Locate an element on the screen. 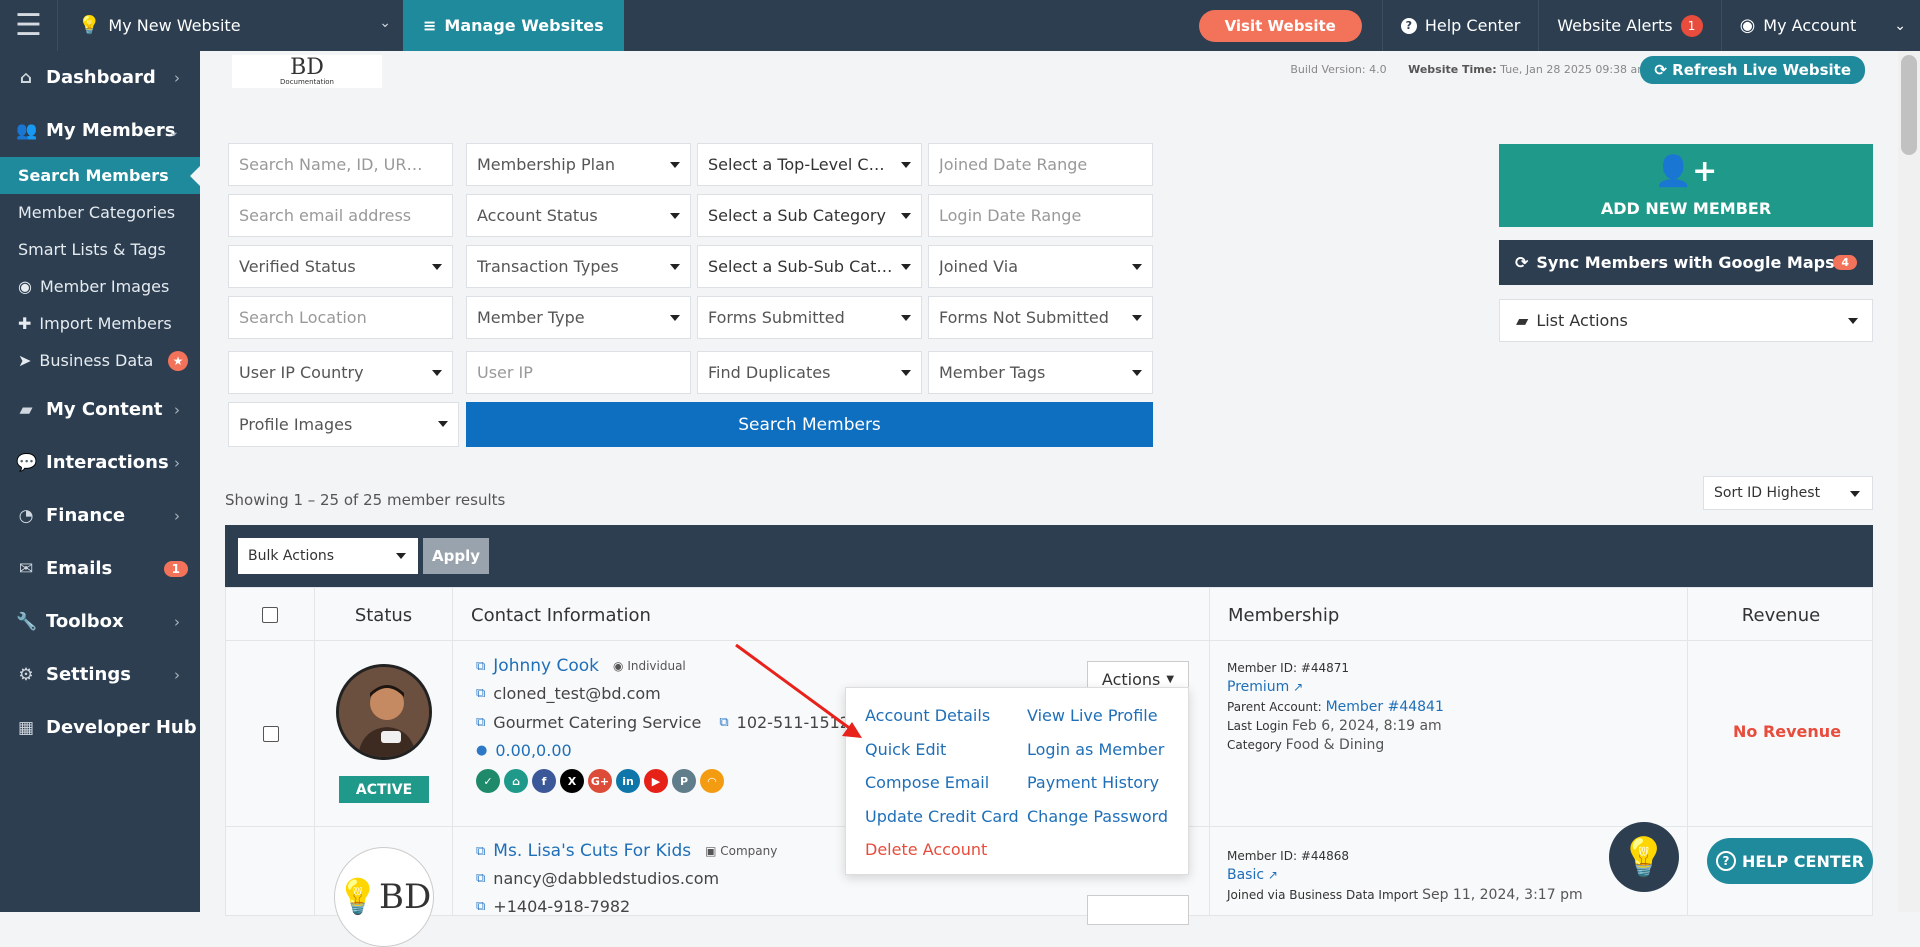 This screenshot has width=1920, height=947. refresh-label: Refresh Live Website is located at coordinates (1761, 70).